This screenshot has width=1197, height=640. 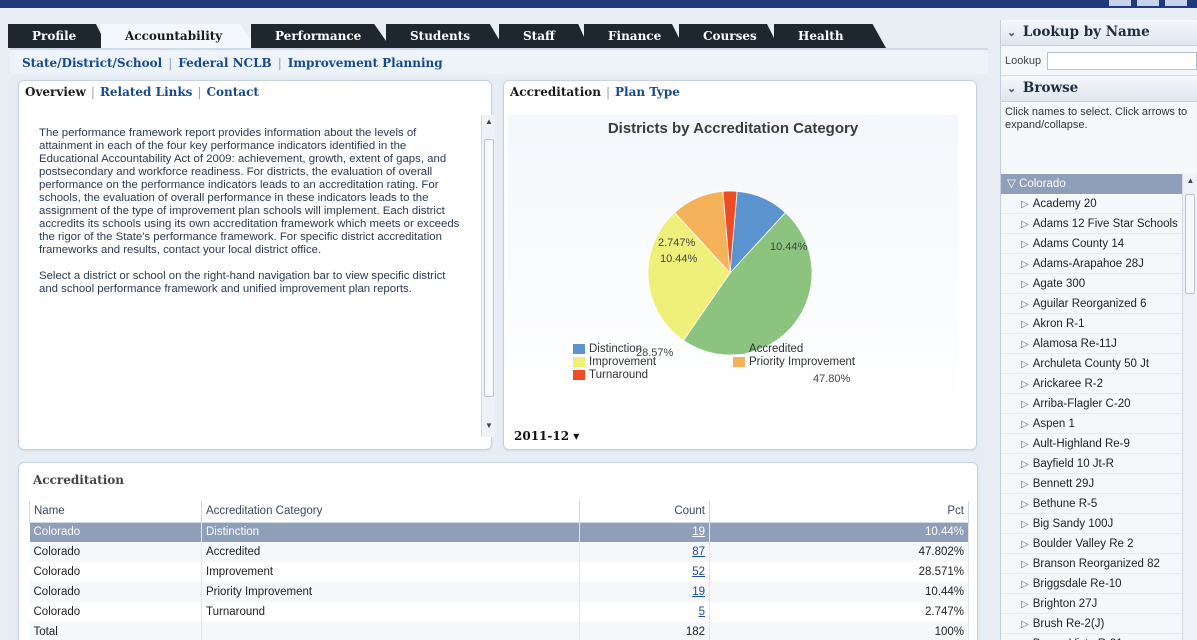 I want to click on table-row: Colorado Accredited 87 47.802%, so click(x=499, y=552).